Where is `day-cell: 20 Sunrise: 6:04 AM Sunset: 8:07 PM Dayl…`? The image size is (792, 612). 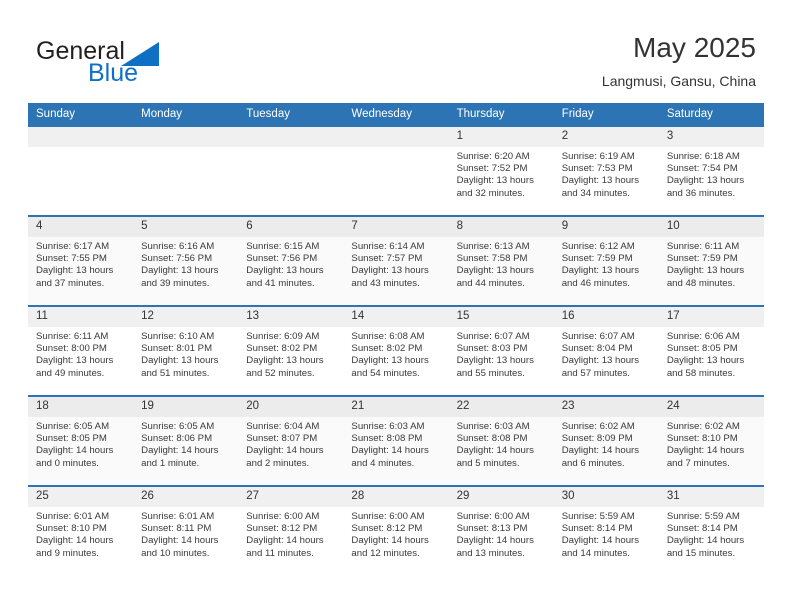
day-cell: 20 Sunrise: 6:04 AM Sunset: 8:07 PM Dayl… is located at coordinates (291, 440).